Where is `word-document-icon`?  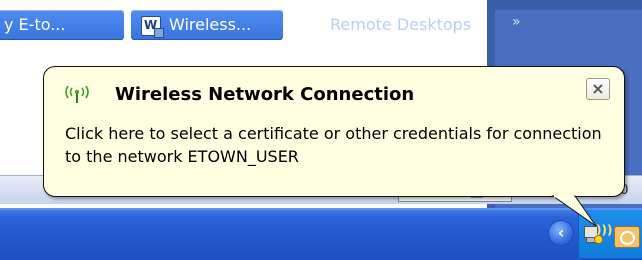
word-document-icon is located at coordinates (152, 25).